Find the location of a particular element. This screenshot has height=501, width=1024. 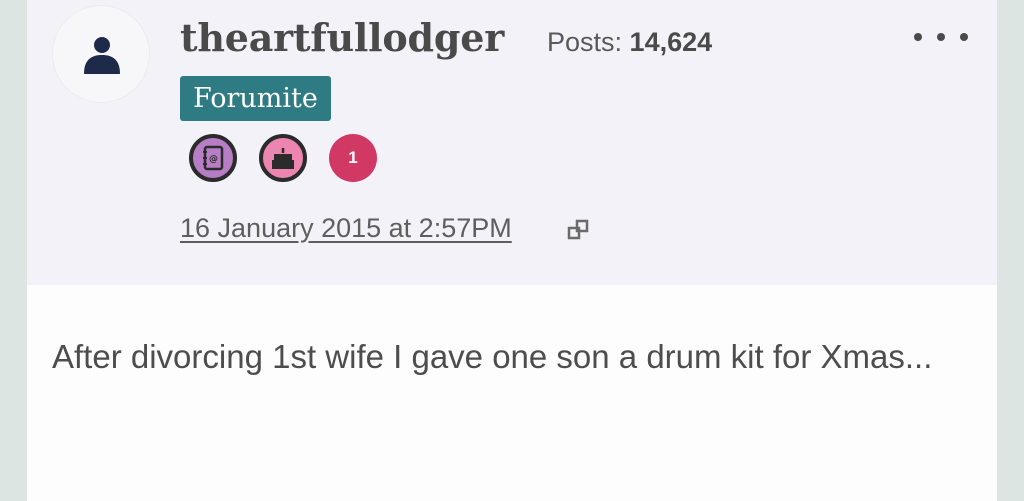

cake-icon is located at coordinates (283, 158).